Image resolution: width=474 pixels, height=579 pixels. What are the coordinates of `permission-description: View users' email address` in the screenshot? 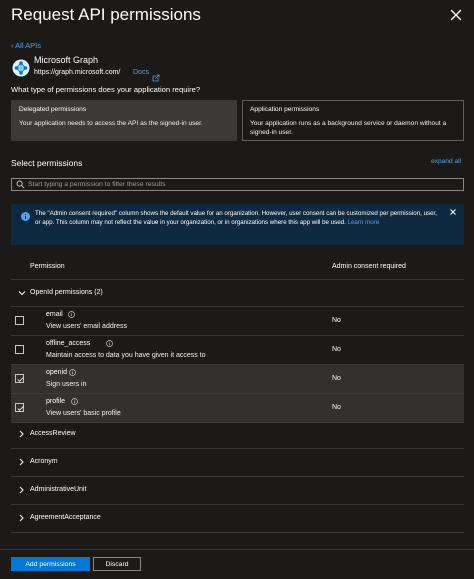 It's located at (86, 326).